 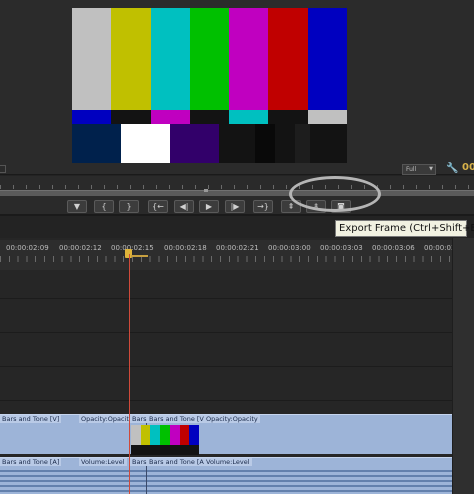 I want to click on transport-controls: ▼ {} {← ◀| ▶ |▶ →} ⇞ ⇟ ◙, so click(x=237, y=207).